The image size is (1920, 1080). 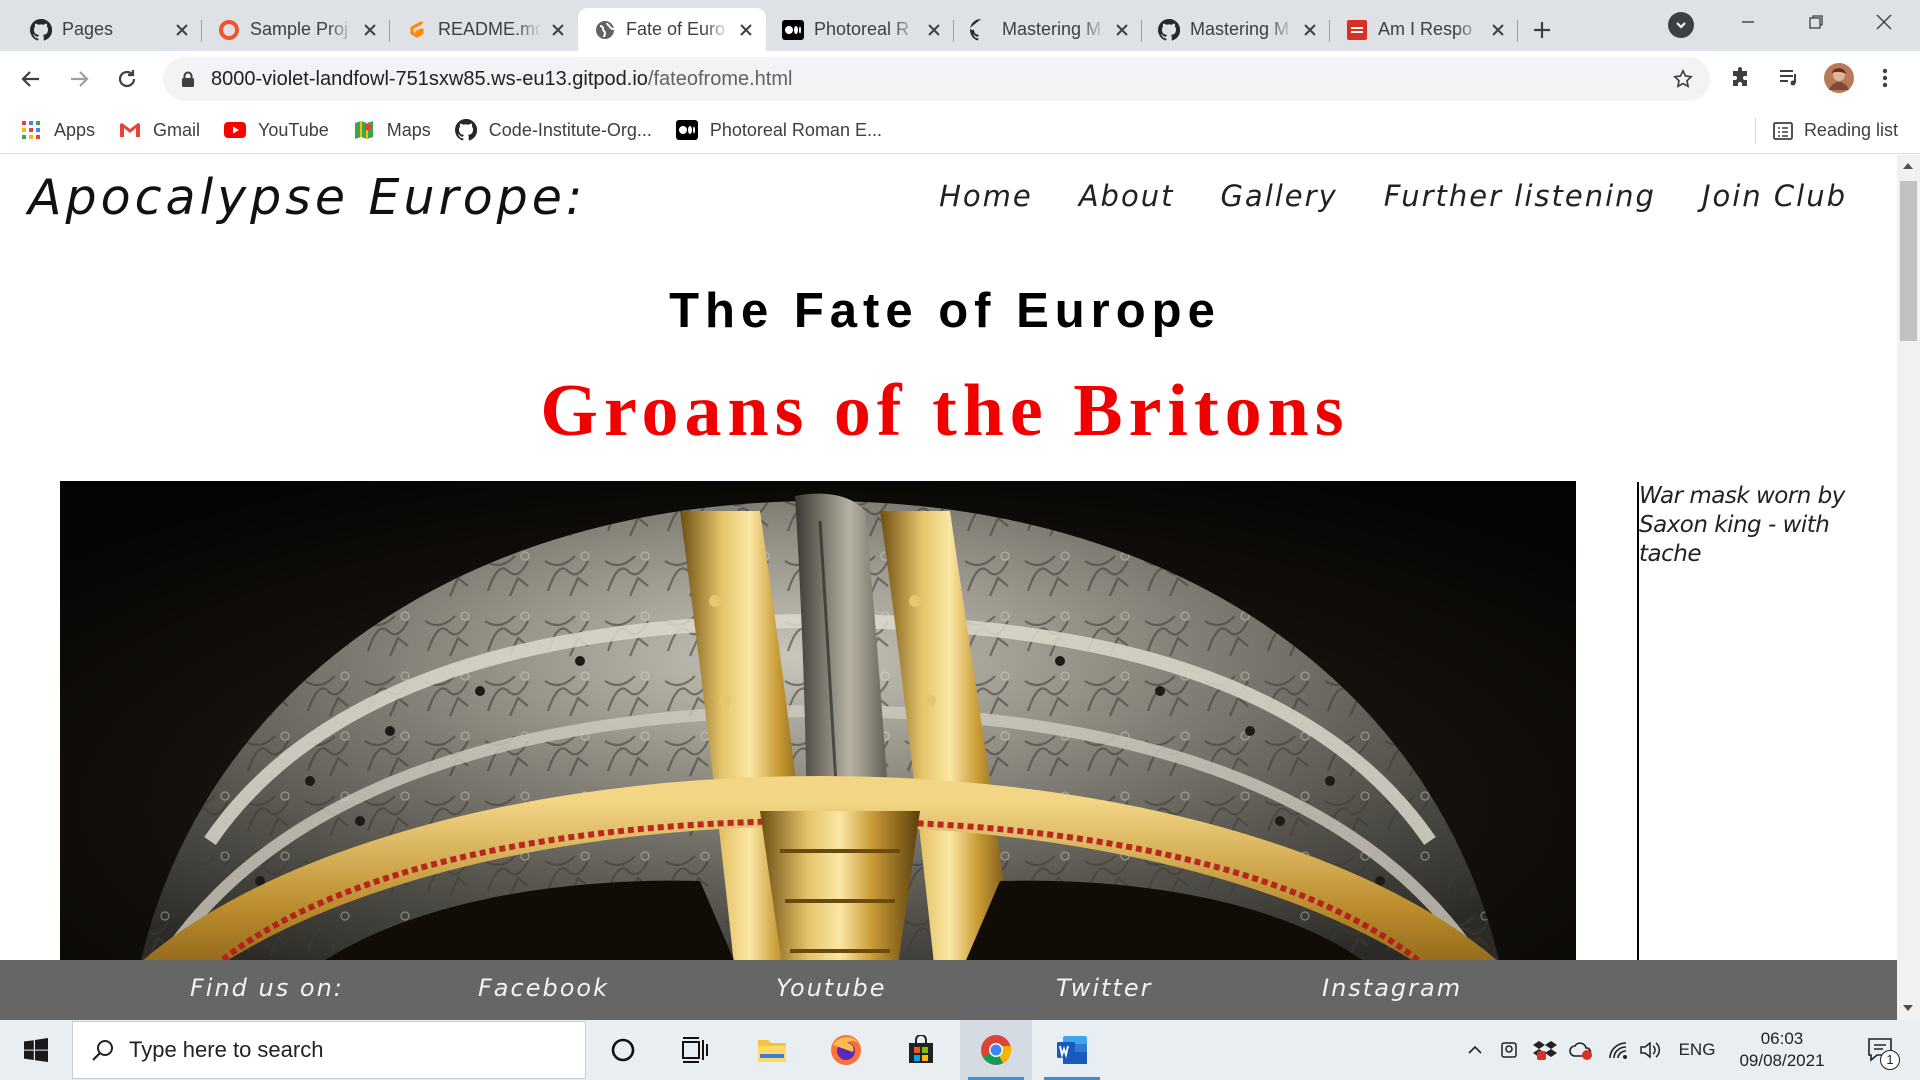 I want to click on extensions-button, so click(x=1741, y=78).